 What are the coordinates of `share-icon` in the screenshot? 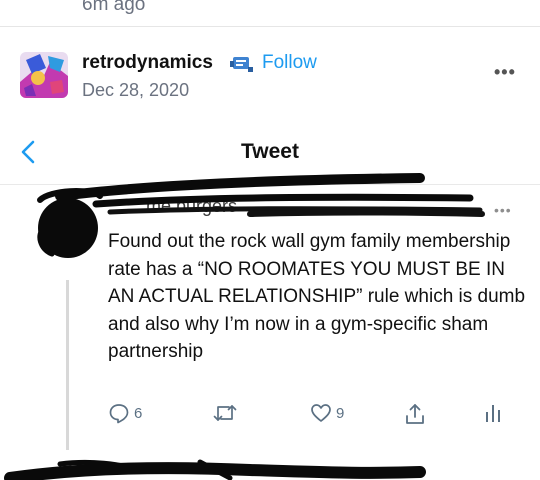 It's located at (415, 414).